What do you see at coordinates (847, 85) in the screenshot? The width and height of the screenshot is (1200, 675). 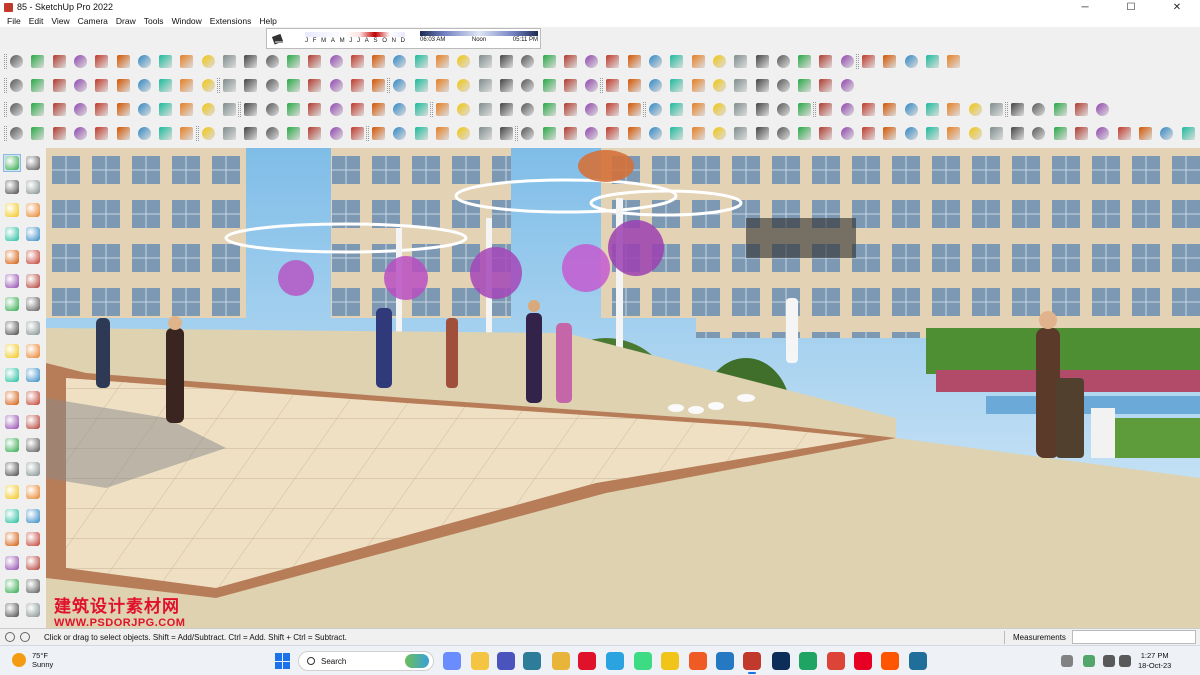 I see `pan-icon` at bounding box center [847, 85].